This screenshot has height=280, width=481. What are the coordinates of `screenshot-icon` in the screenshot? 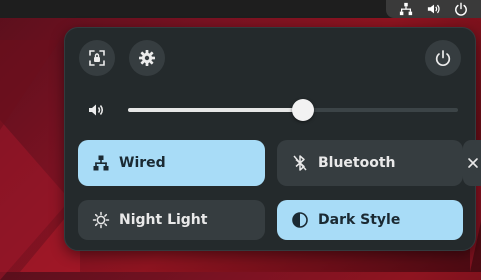 It's located at (97, 58).